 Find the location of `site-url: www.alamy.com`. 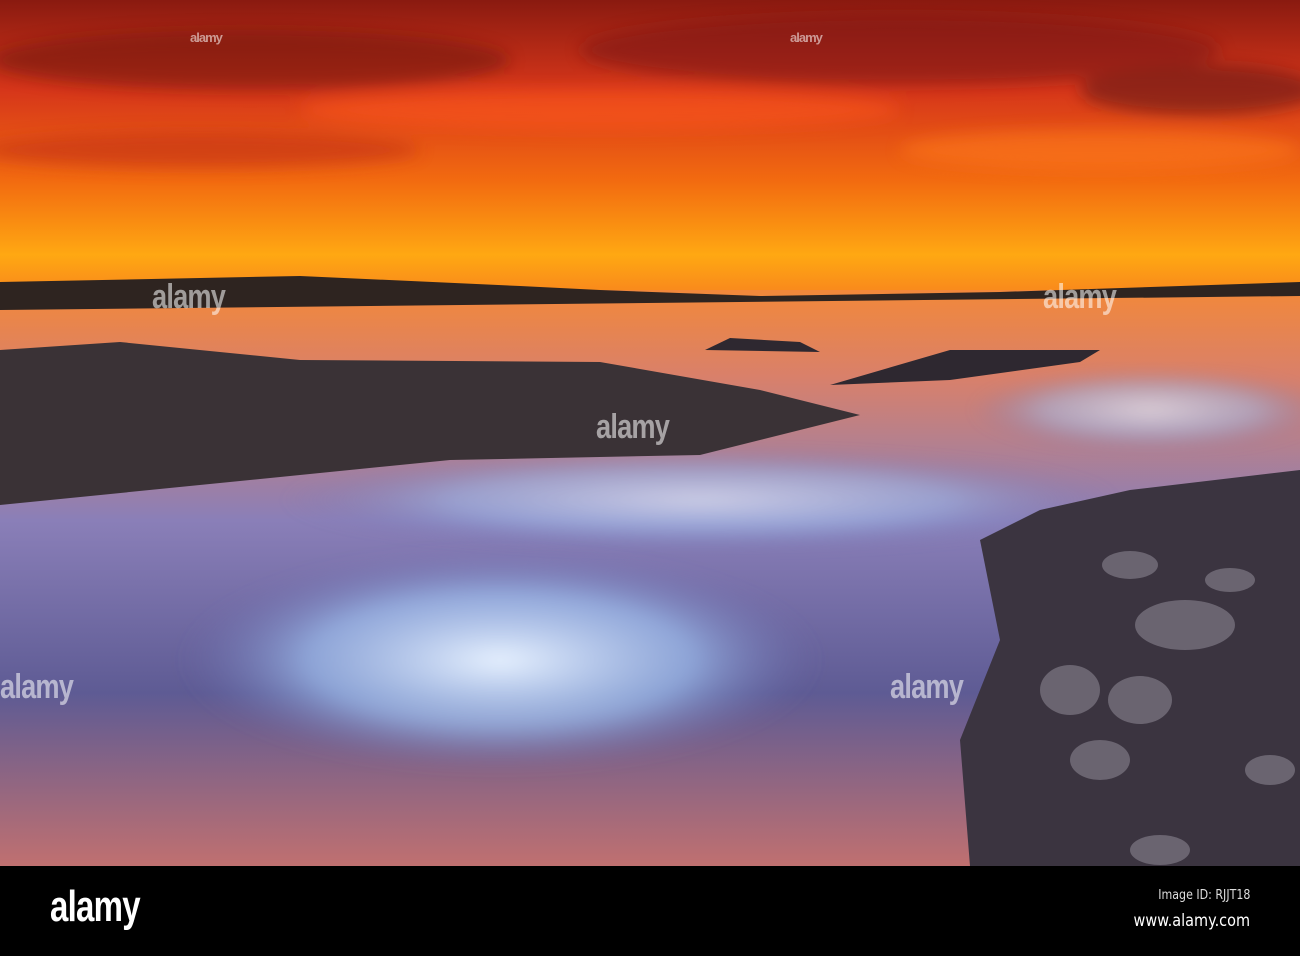

site-url: www.alamy.com is located at coordinates (1191, 921).